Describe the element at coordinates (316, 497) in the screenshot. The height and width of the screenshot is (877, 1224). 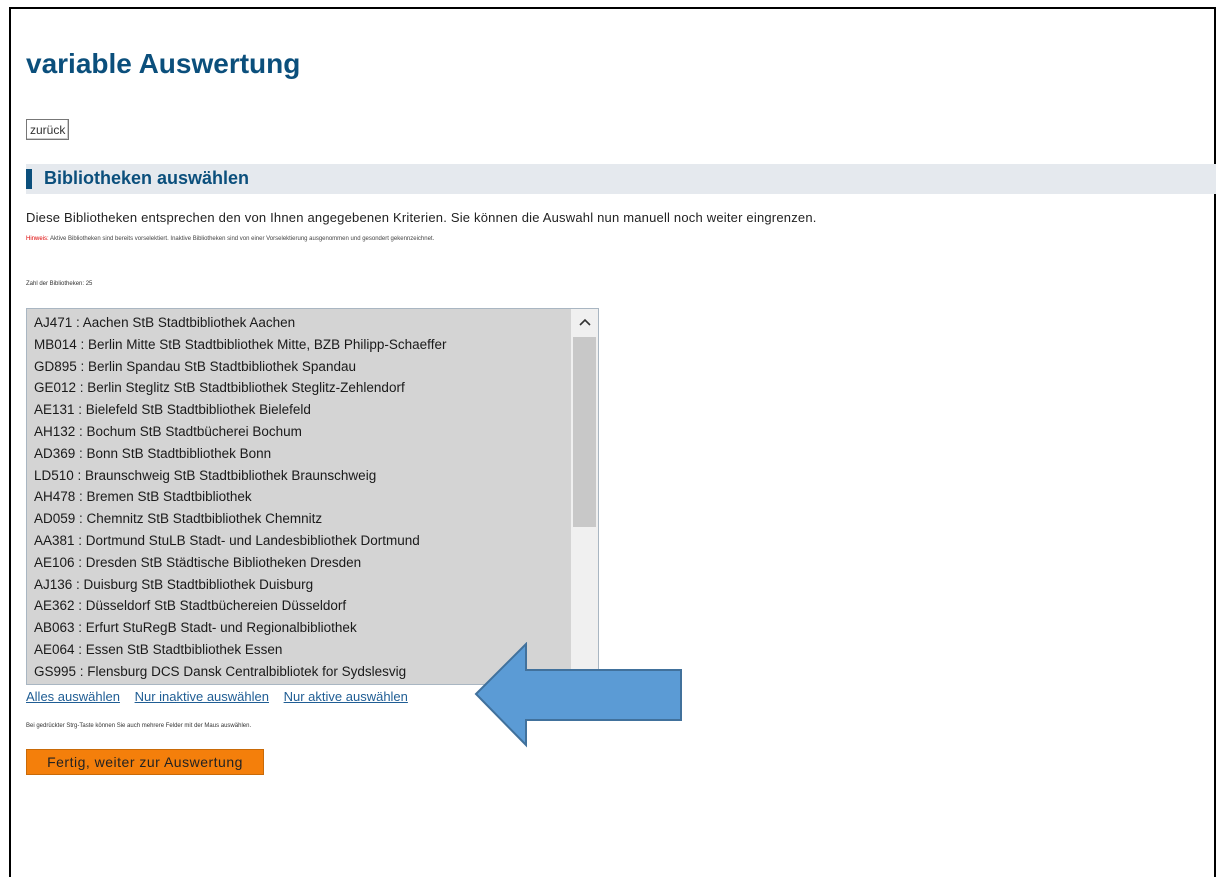
I see `library-option: AH478 : Bremen StB Stadtbibliothek` at that location.